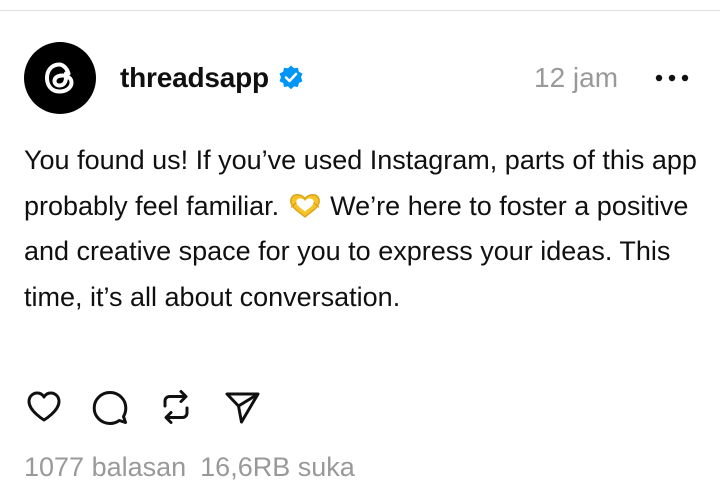 Image resolution: width=720 pixels, height=482 pixels. I want to click on username: threadsapp, so click(194, 78).